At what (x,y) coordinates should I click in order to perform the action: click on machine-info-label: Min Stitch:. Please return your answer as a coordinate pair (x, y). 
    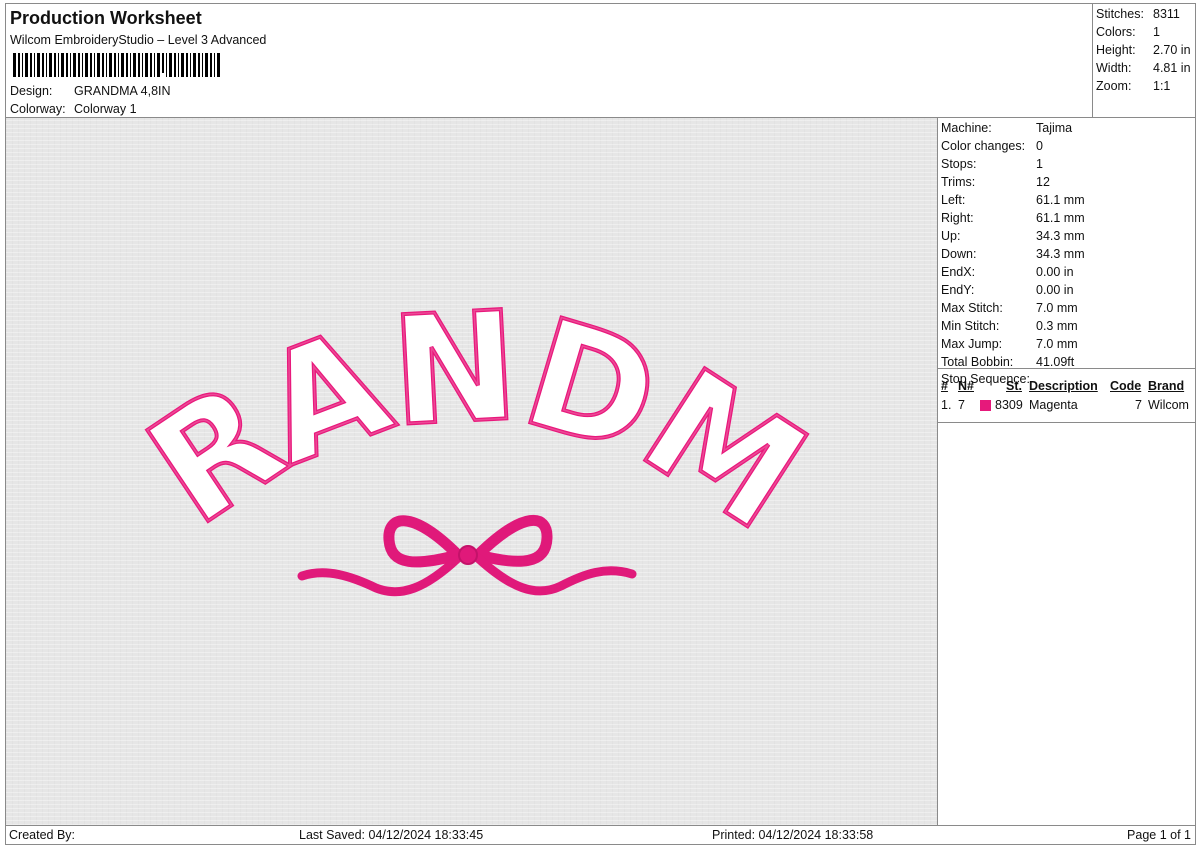
    Looking at the image, I should click on (970, 326).